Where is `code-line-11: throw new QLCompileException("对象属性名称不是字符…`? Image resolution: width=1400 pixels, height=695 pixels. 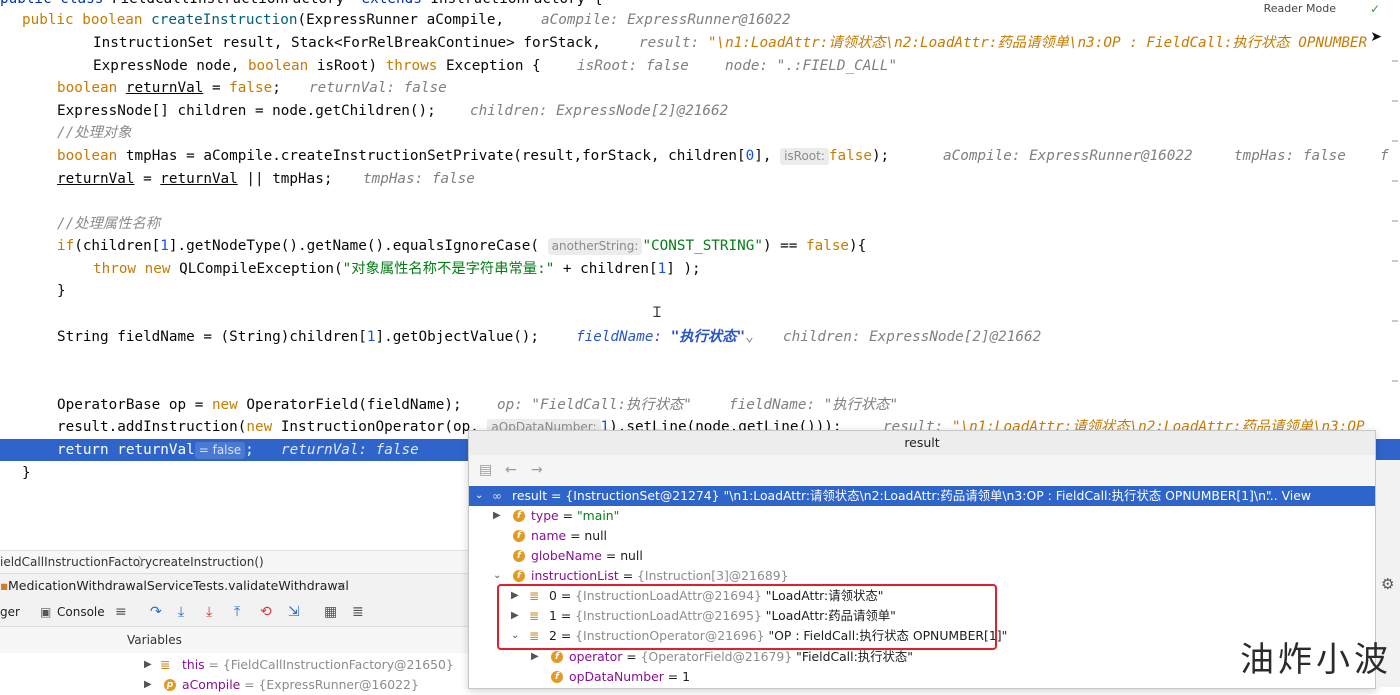 code-line-11: throw new QLCompileException("对象属性名称不是字符… is located at coordinates (397, 269).